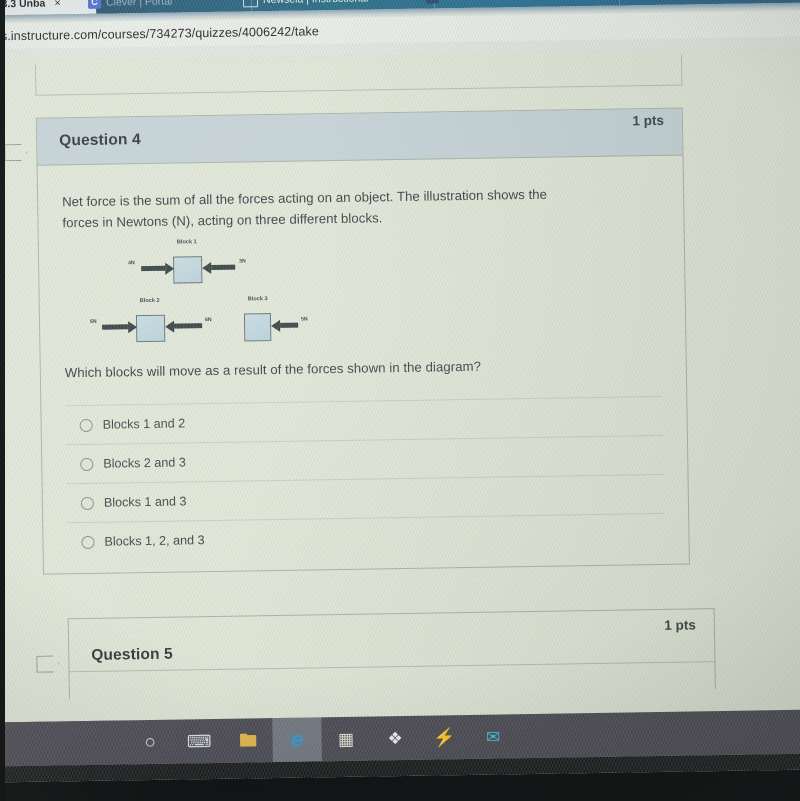  Describe the element at coordinates (186, 242) in the screenshot. I see `block-1-label: Block 1` at that location.